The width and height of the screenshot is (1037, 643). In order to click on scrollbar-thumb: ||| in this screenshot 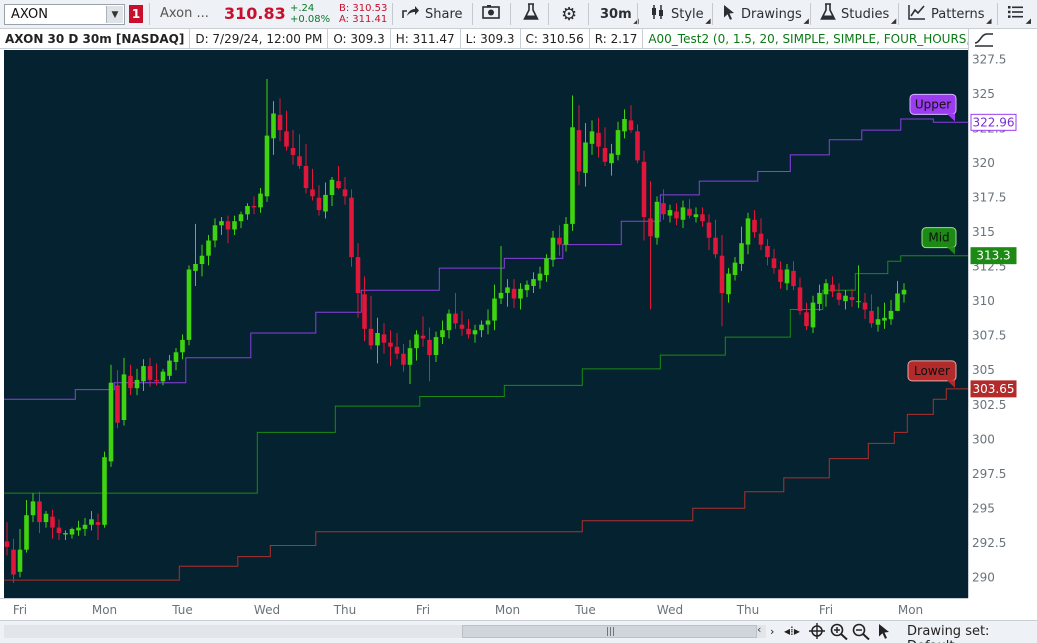, I will do `click(609, 631)`.